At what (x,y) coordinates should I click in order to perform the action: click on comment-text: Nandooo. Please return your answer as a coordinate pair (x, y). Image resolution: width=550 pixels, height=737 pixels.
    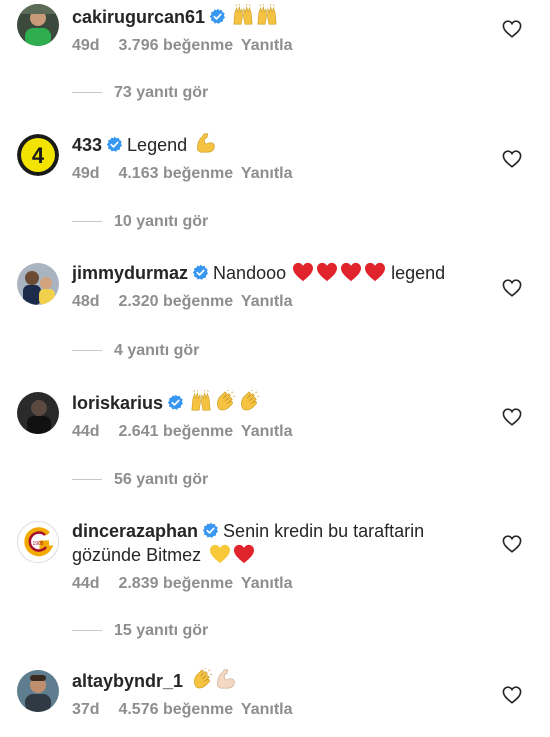
    Looking at the image, I should click on (250, 273).